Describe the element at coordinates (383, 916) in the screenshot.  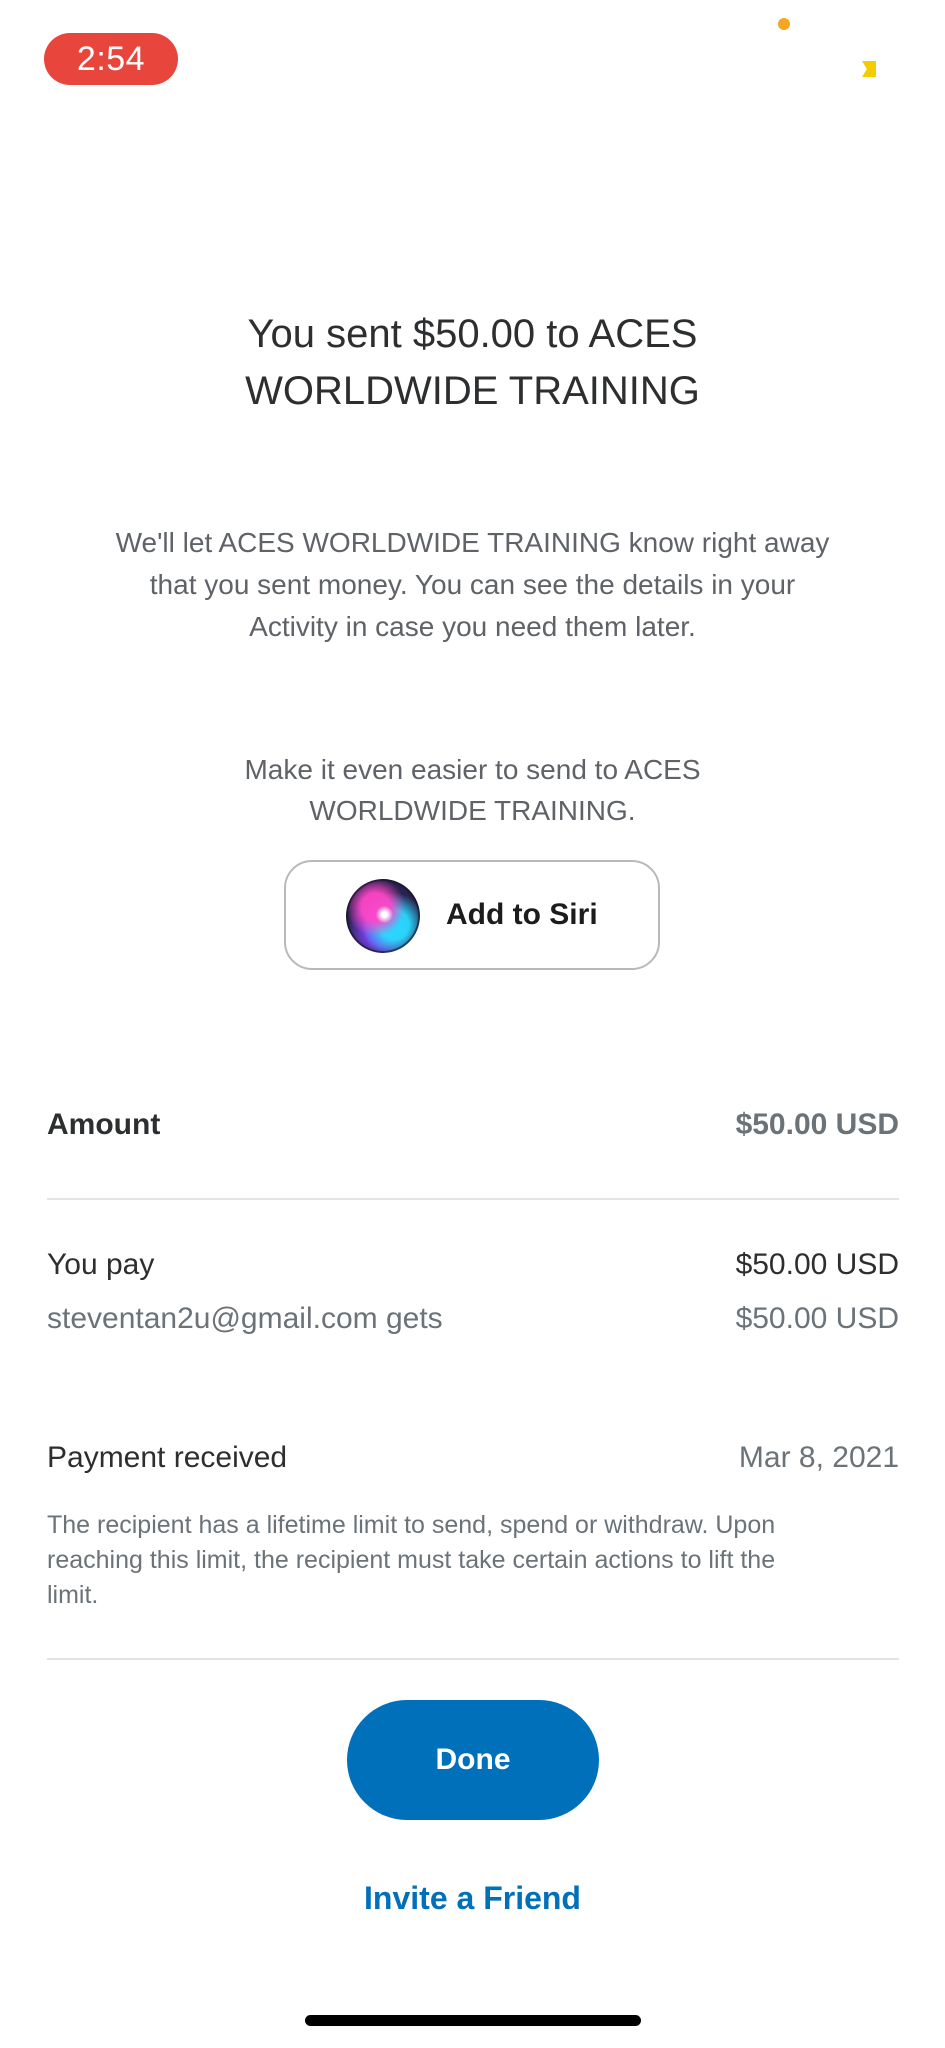
I see `siri-icon` at that location.